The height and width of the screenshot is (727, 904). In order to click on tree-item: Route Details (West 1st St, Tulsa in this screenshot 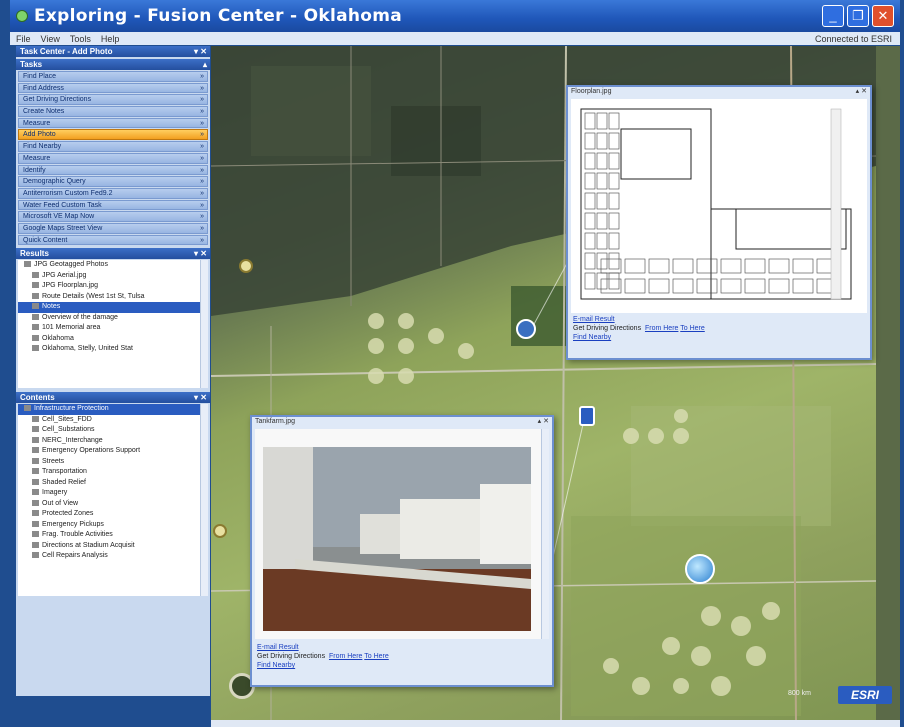, I will do `click(113, 297)`.